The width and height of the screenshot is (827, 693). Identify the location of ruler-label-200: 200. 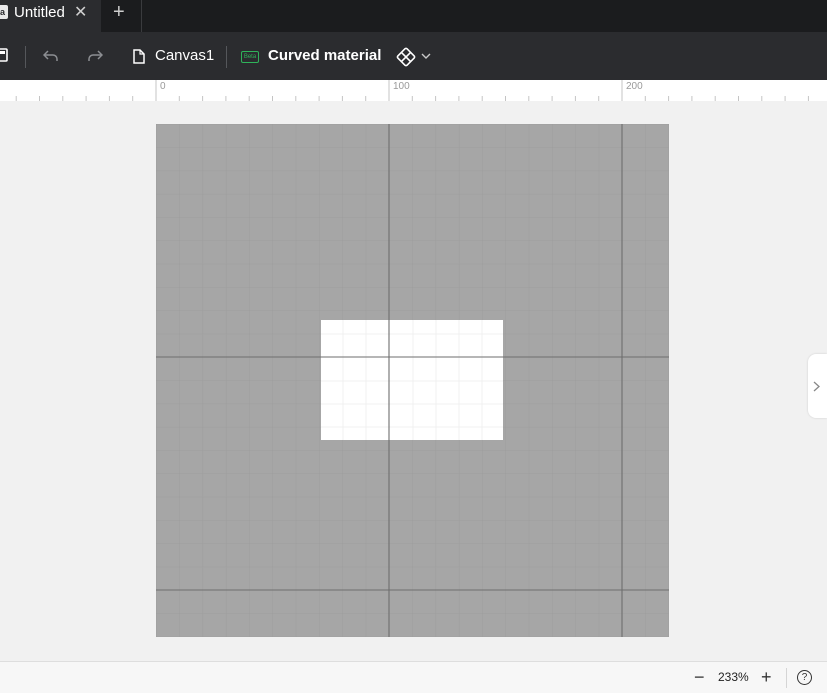
(634, 86).